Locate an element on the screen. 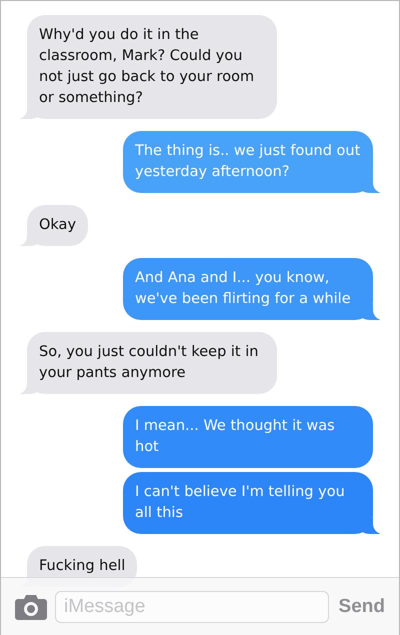 The width and height of the screenshot is (400, 635). message-field: iMessage is located at coordinates (192, 606).